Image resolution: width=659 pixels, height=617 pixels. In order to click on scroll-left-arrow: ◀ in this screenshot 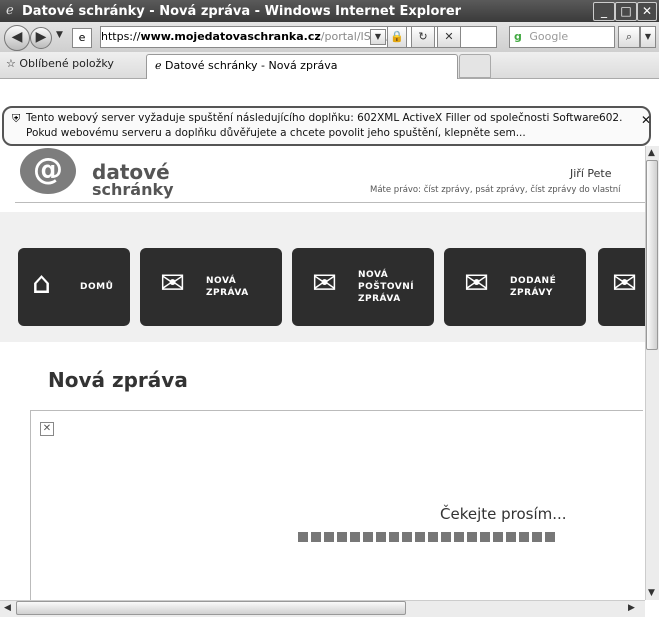, I will do `click(7, 608)`.